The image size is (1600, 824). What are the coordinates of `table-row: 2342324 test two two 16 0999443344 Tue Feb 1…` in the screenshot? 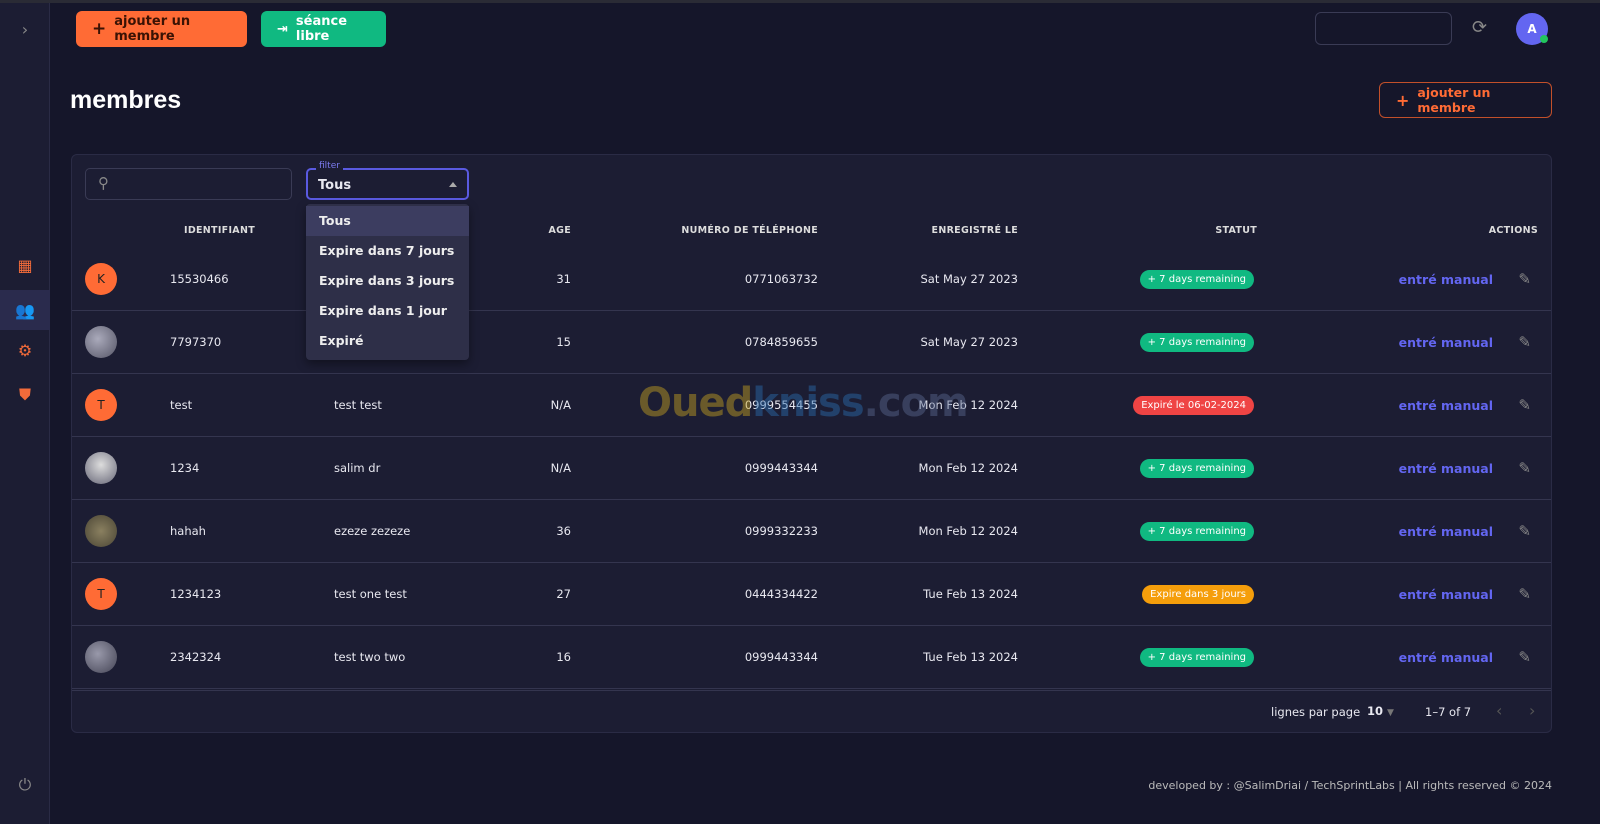 It's located at (811, 657).